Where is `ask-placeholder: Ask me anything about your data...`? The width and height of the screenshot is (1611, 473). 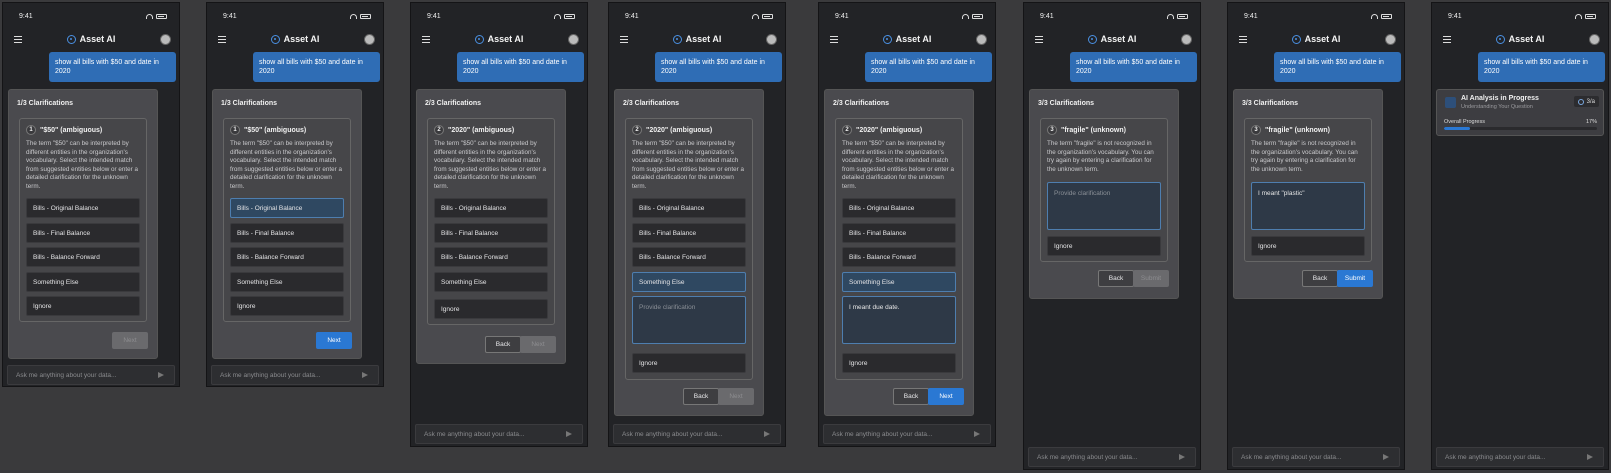
ask-placeholder: Ask me anything about your data... is located at coordinates (1087, 457).